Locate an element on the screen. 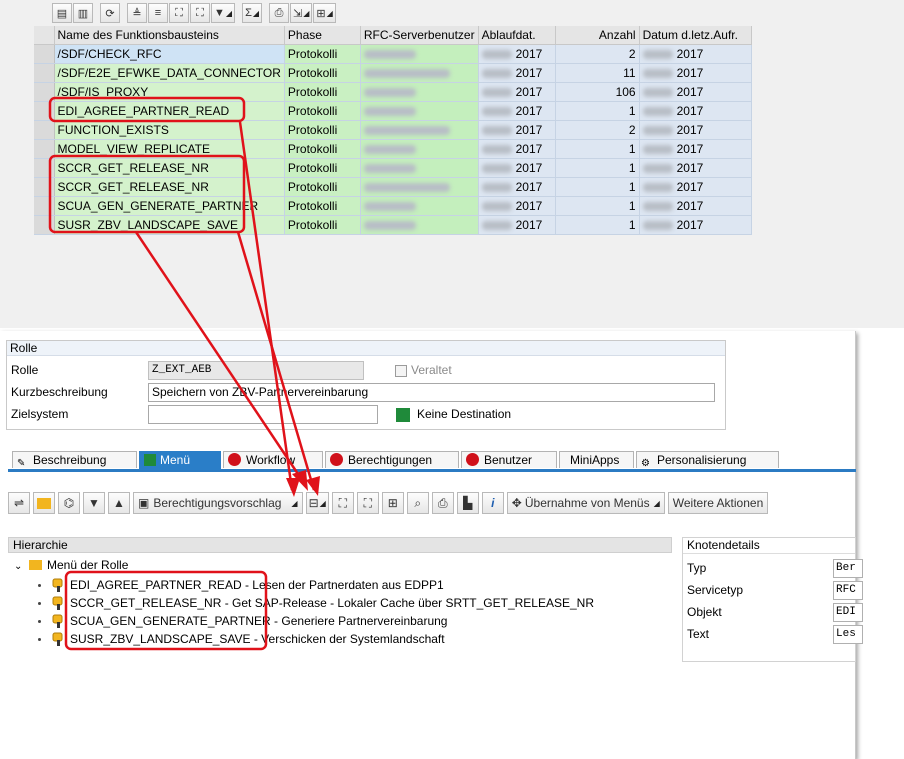  table-row: /SDF/IS_PROXY Protokolli 2017 106 2017 is located at coordinates (393, 92).